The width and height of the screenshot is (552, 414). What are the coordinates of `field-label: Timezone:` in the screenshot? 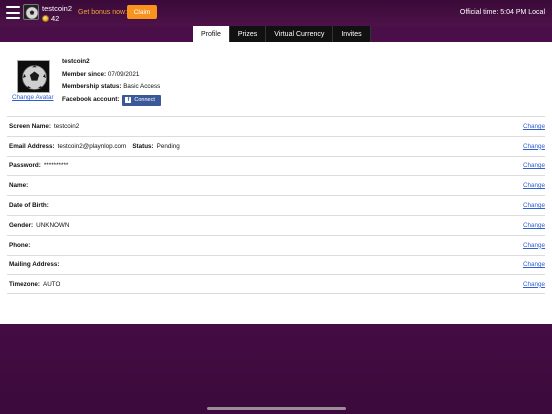 It's located at (25, 284).